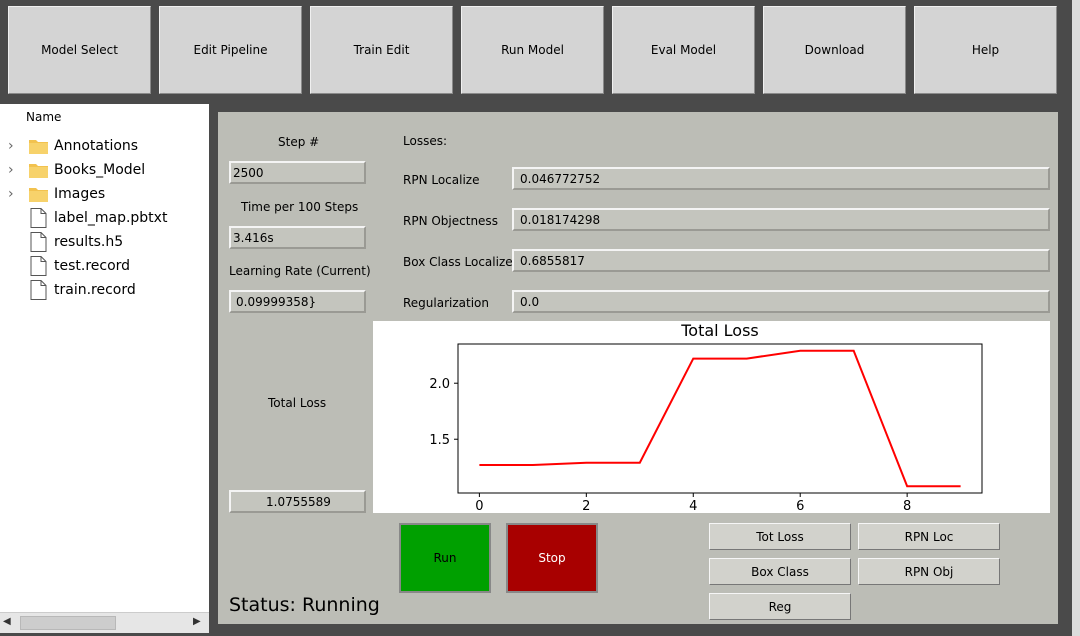 The width and height of the screenshot is (1080, 636). Describe the element at coordinates (297, 237) in the screenshot. I see `time-field: 3.416s` at that location.